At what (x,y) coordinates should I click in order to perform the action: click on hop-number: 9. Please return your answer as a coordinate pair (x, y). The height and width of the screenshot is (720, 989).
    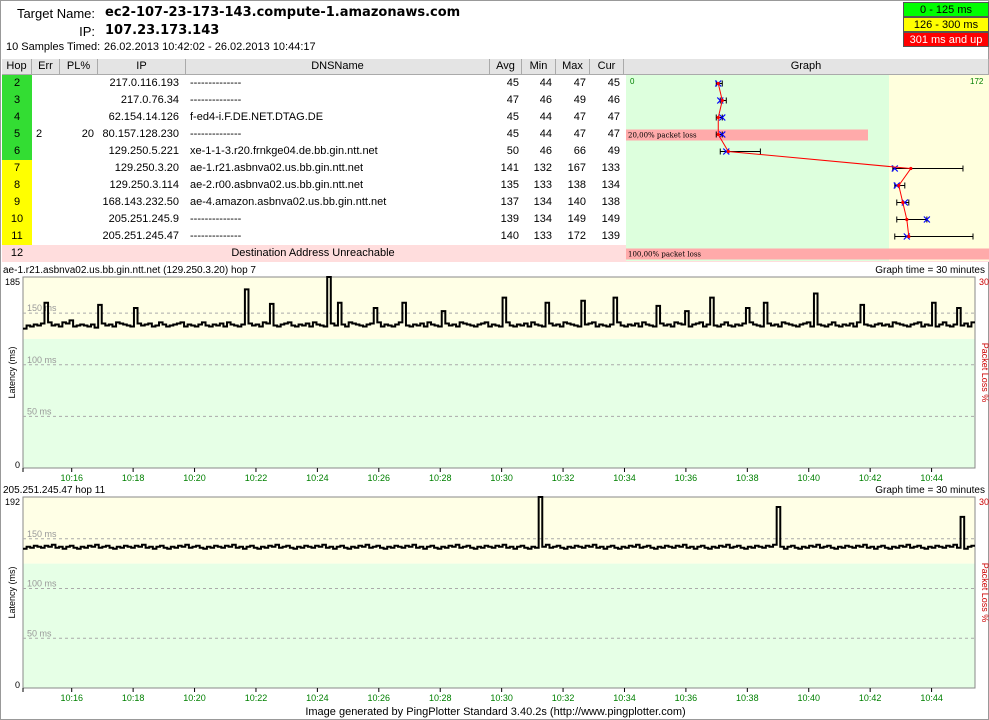
    Looking at the image, I should click on (17, 202).